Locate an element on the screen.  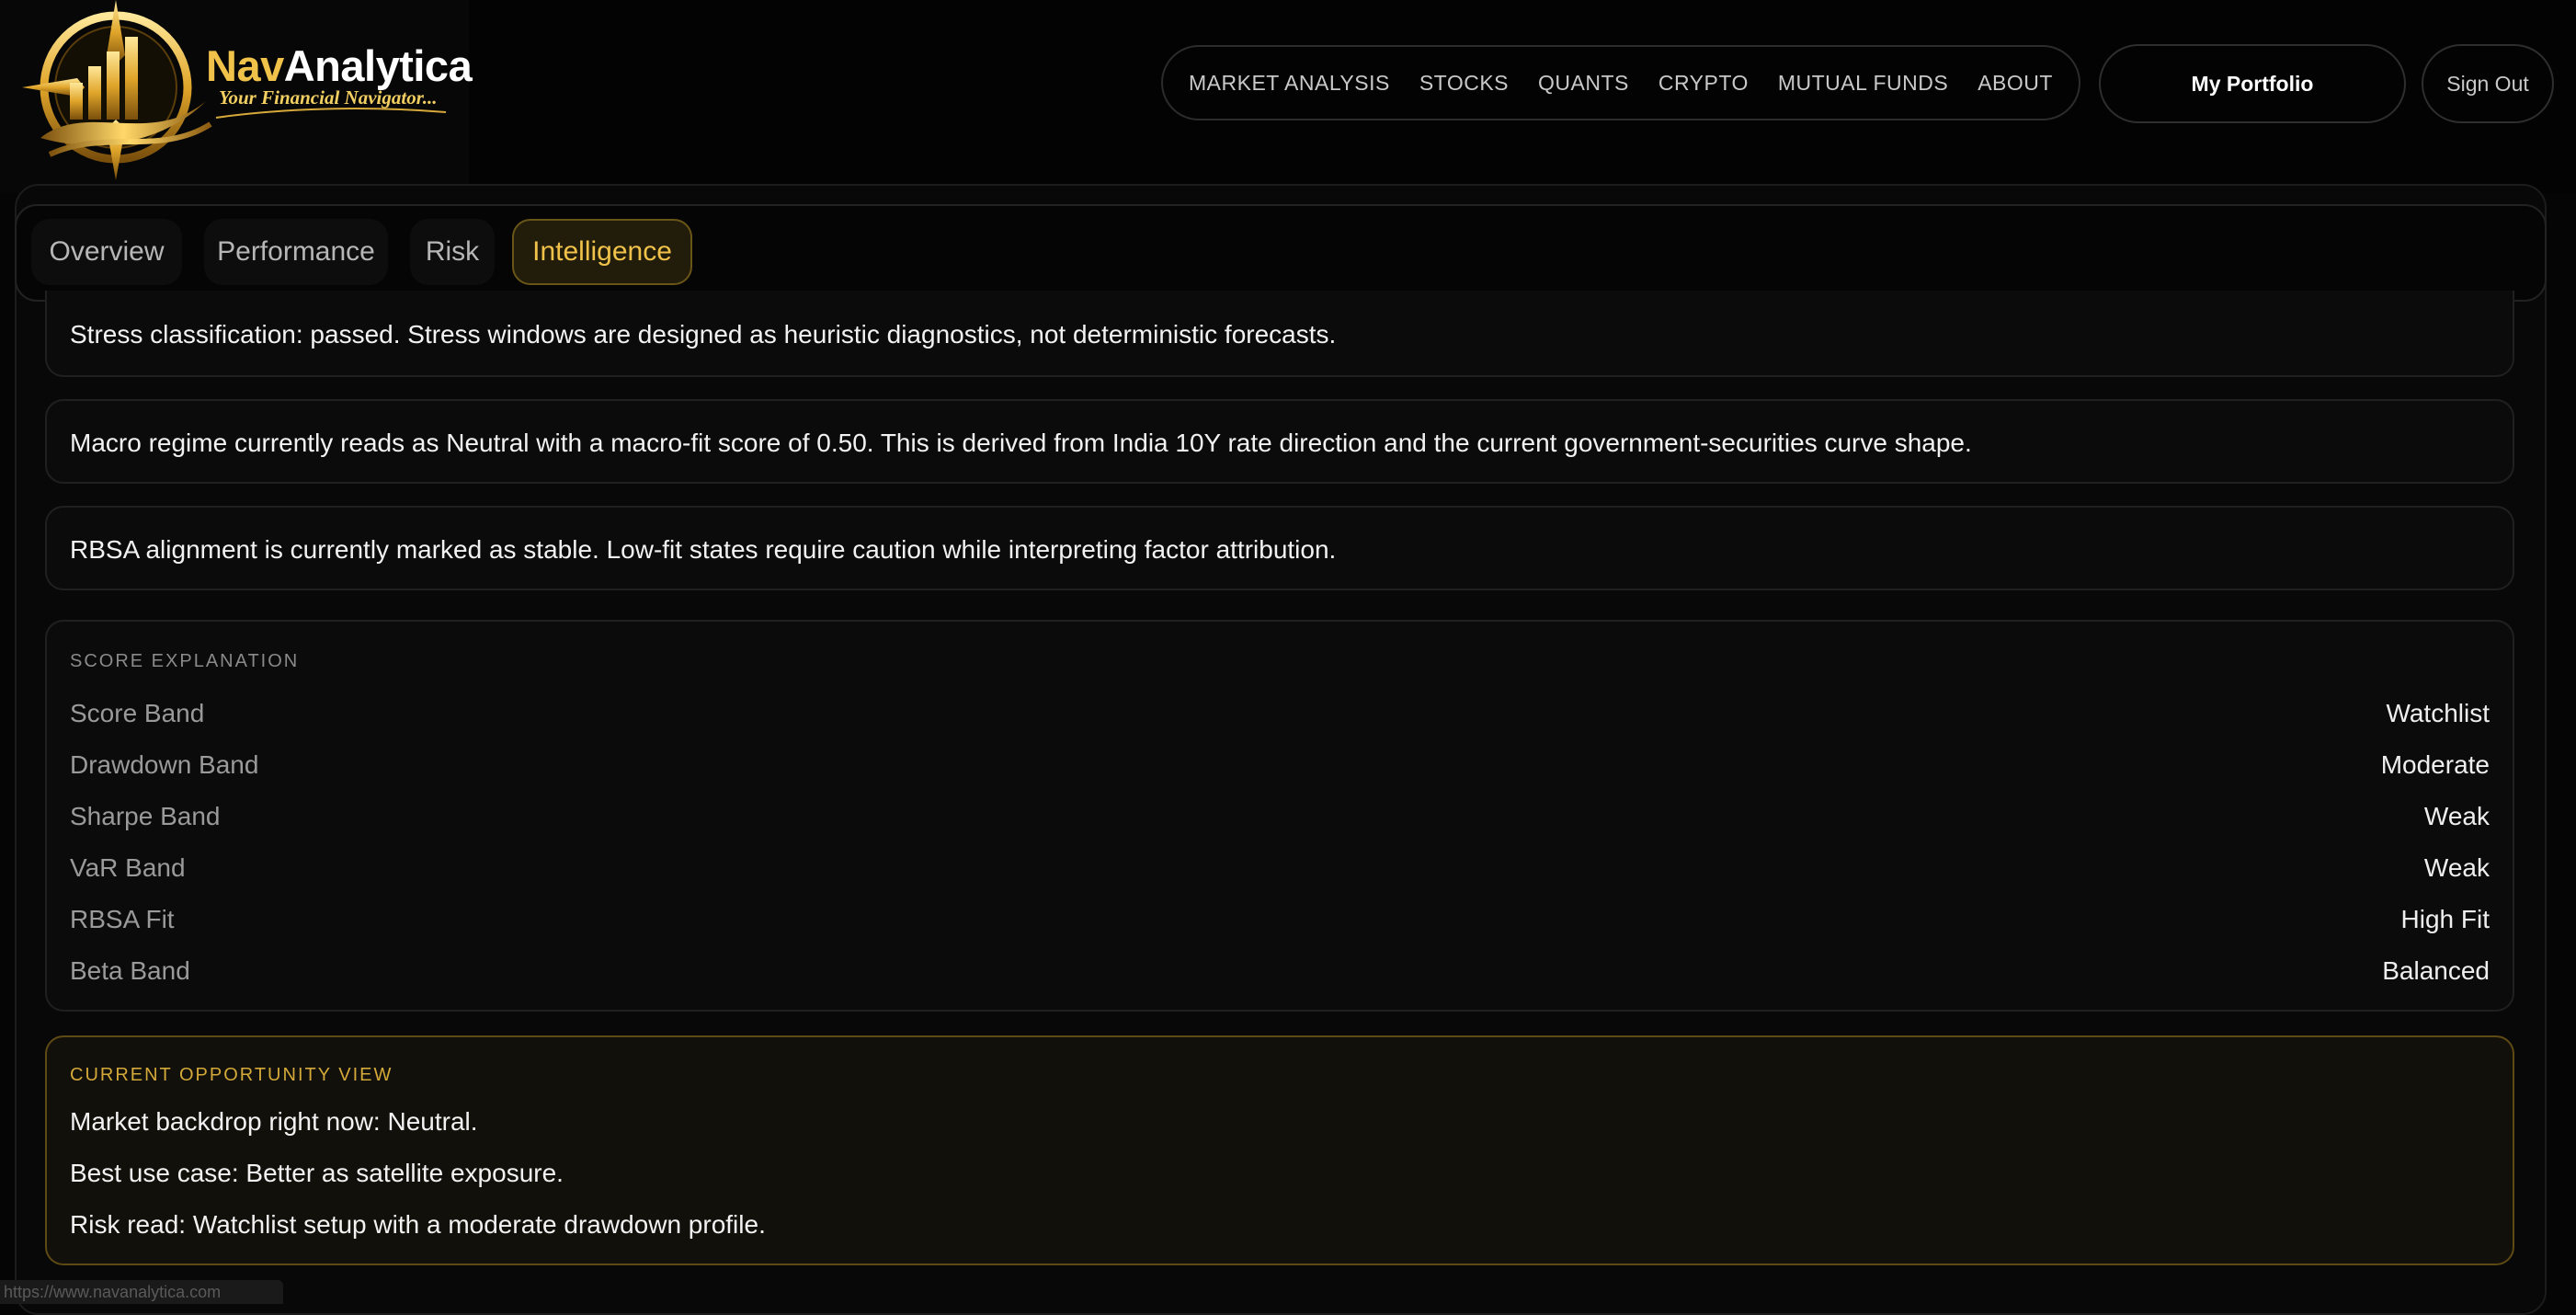
compass-chart-logo-icon is located at coordinates (117, 90).